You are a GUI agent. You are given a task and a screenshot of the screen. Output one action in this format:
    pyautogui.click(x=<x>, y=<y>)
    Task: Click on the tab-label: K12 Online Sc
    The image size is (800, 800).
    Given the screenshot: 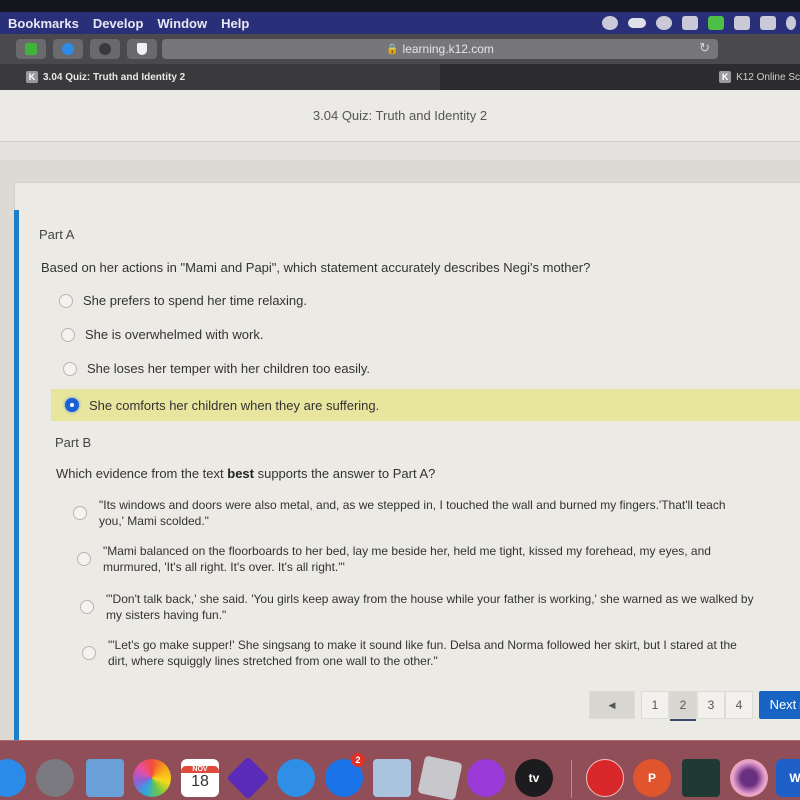 What is the action you would take?
    pyautogui.click(x=768, y=77)
    